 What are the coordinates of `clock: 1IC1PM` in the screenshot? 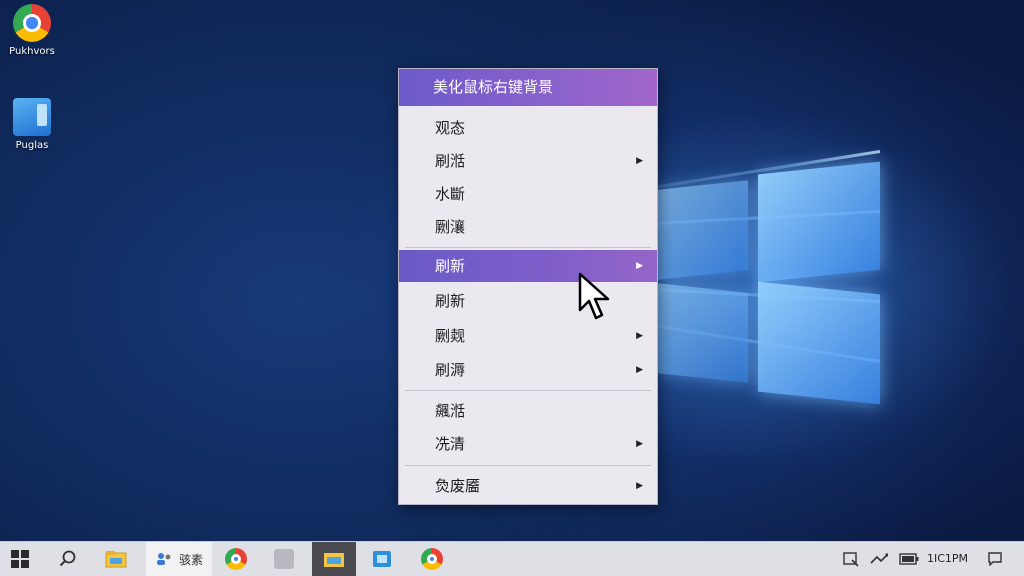 It's located at (947, 559).